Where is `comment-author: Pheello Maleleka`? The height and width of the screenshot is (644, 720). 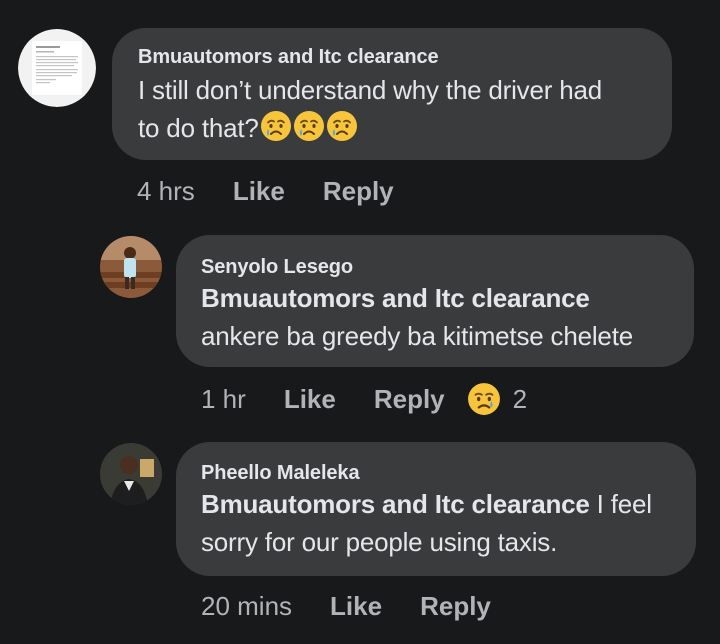 comment-author: Pheello Maleleka is located at coordinates (280, 473).